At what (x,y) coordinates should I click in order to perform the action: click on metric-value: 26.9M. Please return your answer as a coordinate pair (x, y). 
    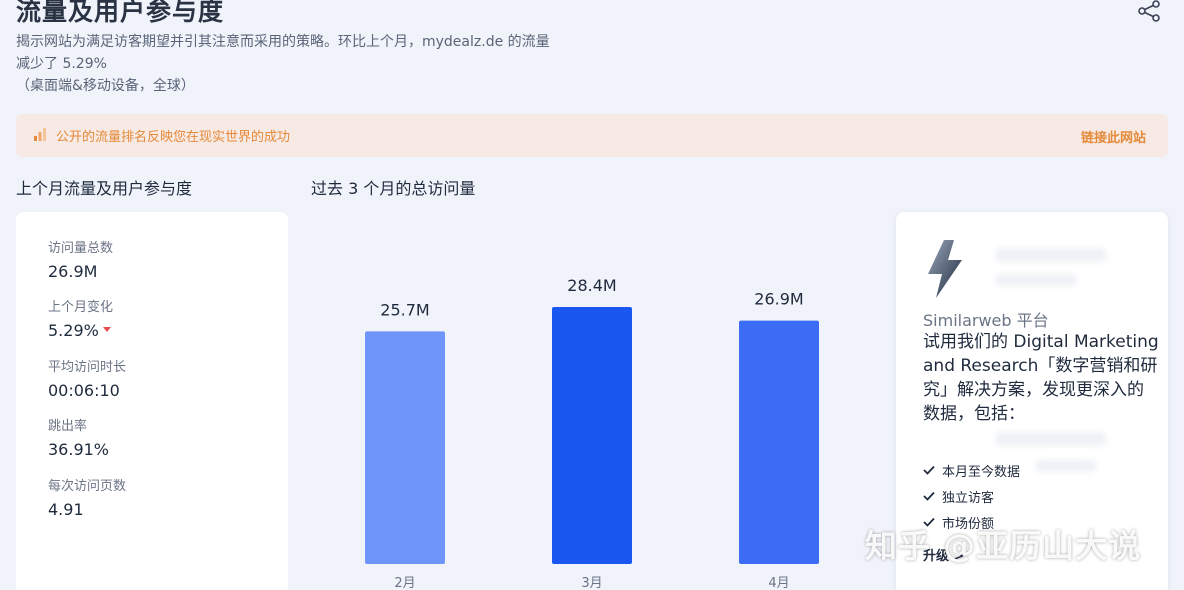
    Looking at the image, I should click on (73, 271).